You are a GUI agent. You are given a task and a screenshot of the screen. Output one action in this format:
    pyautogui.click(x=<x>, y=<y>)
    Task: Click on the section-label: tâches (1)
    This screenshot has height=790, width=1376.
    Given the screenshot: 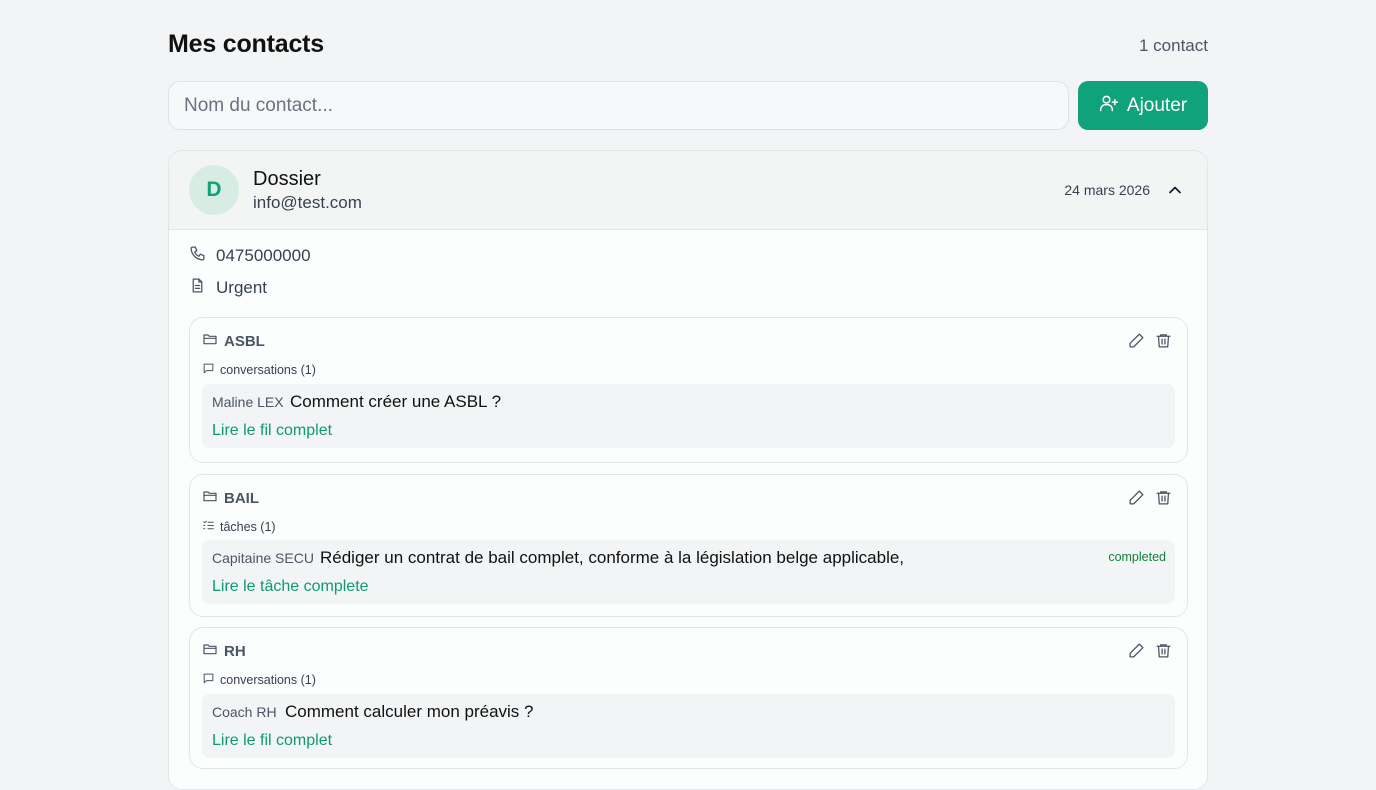 What is the action you would take?
    pyautogui.click(x=248, y=527)
    